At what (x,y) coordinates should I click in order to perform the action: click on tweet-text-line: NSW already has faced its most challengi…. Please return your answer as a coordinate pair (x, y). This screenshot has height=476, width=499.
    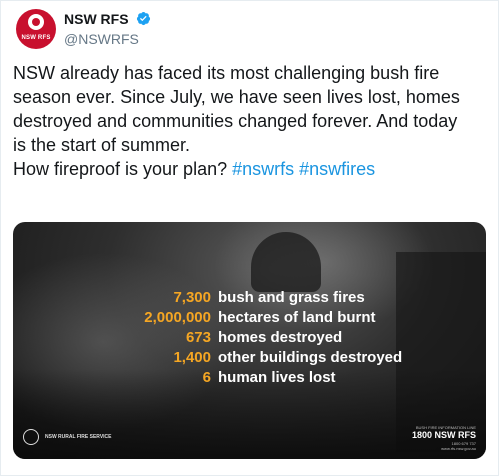
    Looking at the image, I should click on (226, 73).